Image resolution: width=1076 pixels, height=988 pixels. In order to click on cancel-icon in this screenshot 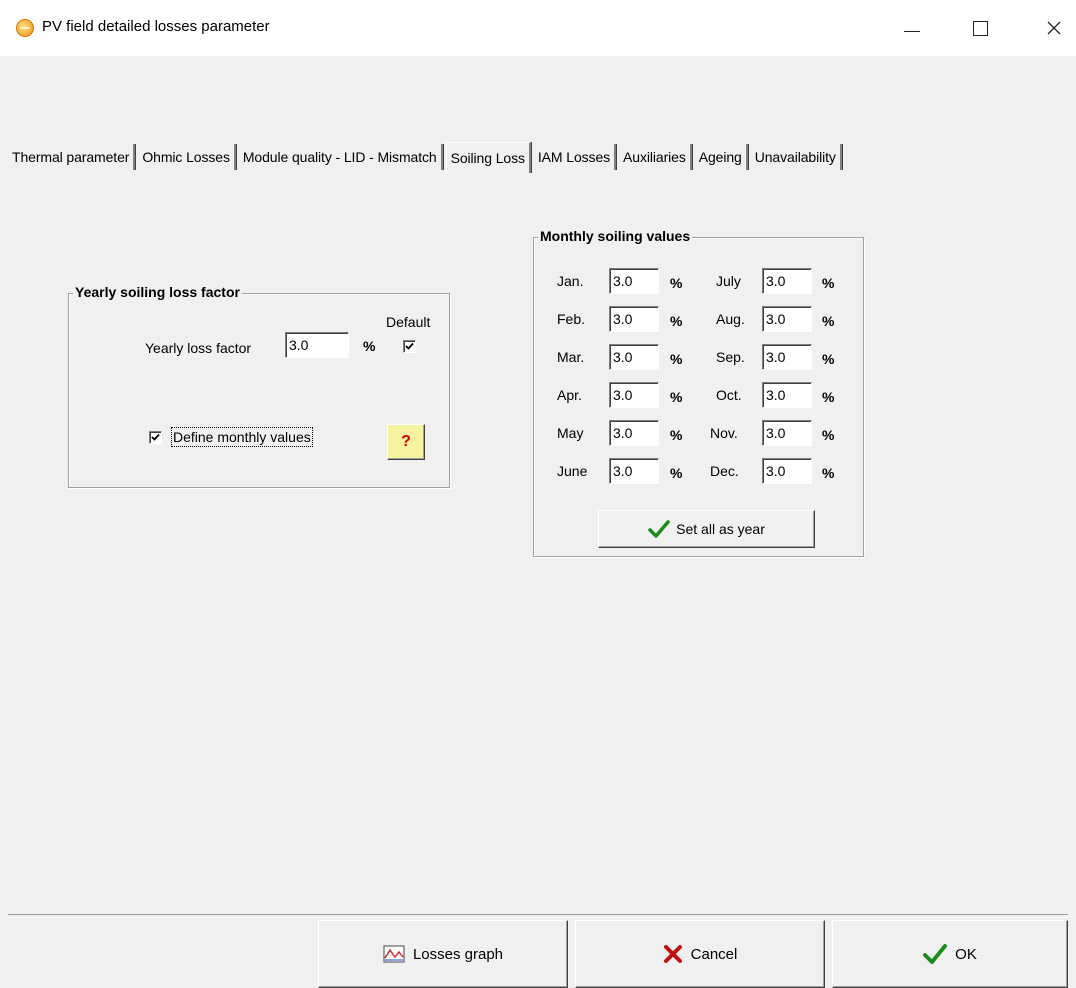, I will do `click(673, 954)`.